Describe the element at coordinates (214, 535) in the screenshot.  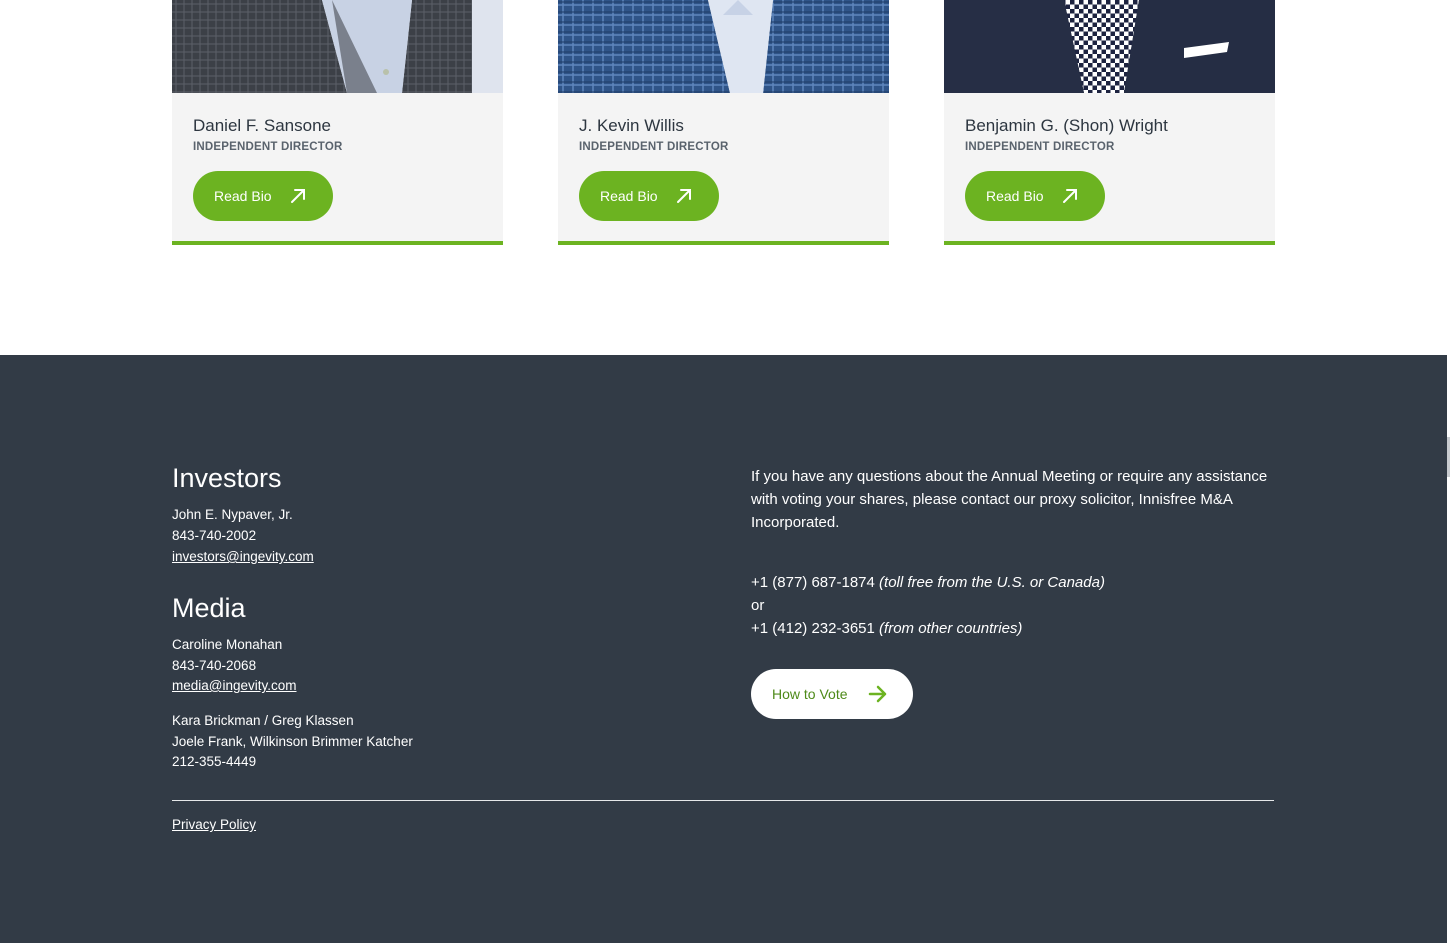
I see `investors-phone: 843-740-2002` at that location.